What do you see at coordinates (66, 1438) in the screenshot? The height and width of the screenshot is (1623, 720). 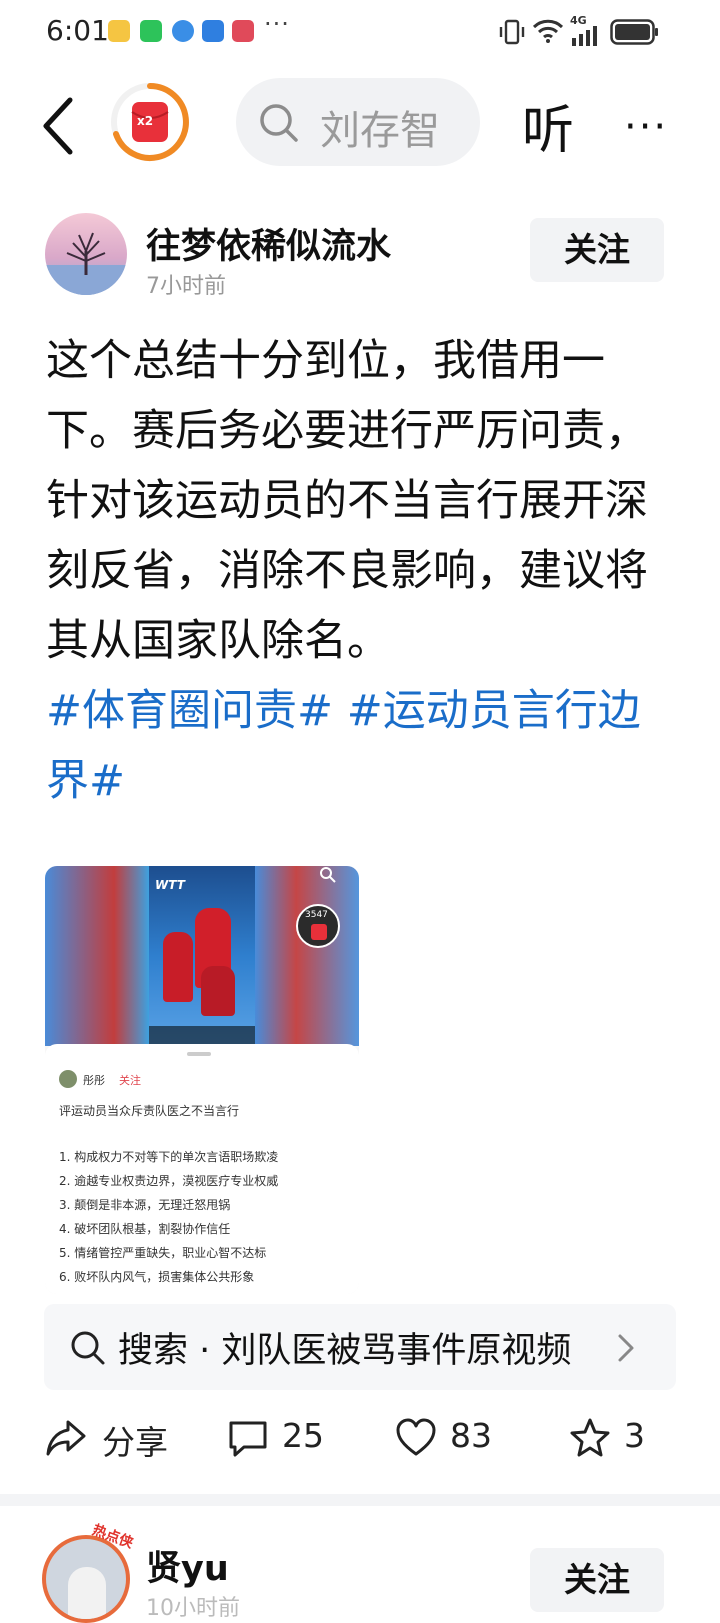 I see `share-icon` at bounding box center [66, 1438].